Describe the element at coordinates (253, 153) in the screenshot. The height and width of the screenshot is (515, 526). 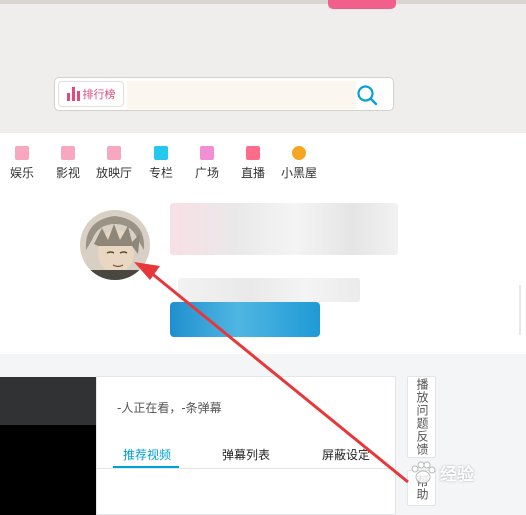
I see `live-icon` at that location.